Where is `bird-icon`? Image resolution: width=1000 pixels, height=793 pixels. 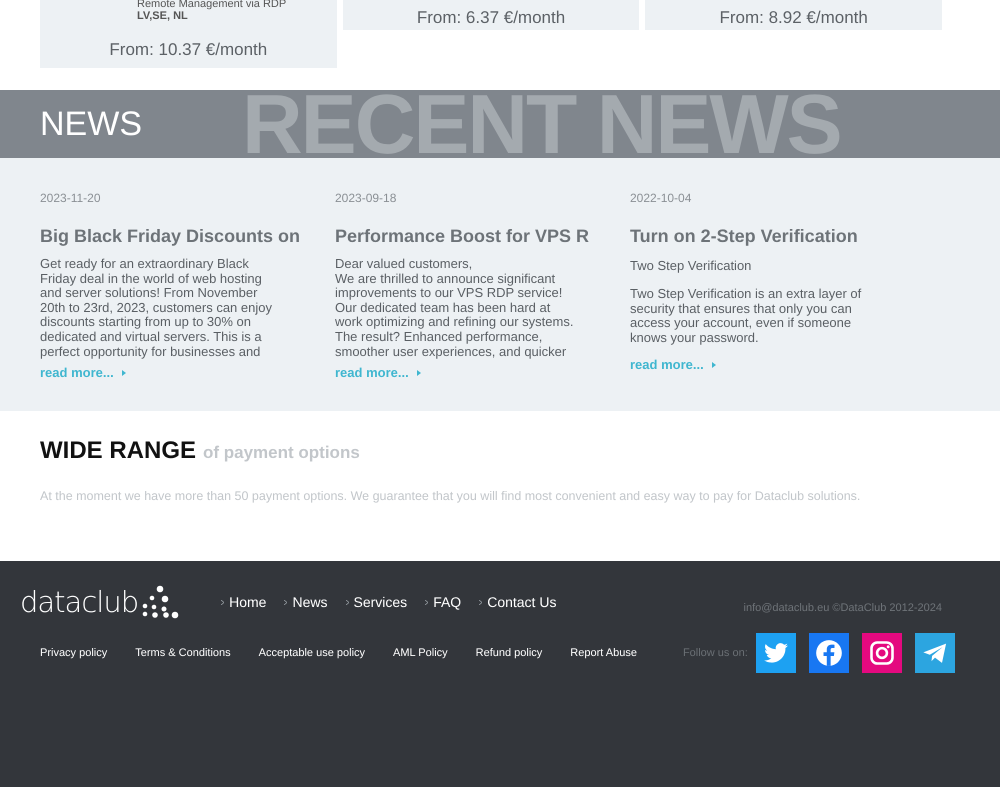
bird-icon is located at coordinates (776, 653).